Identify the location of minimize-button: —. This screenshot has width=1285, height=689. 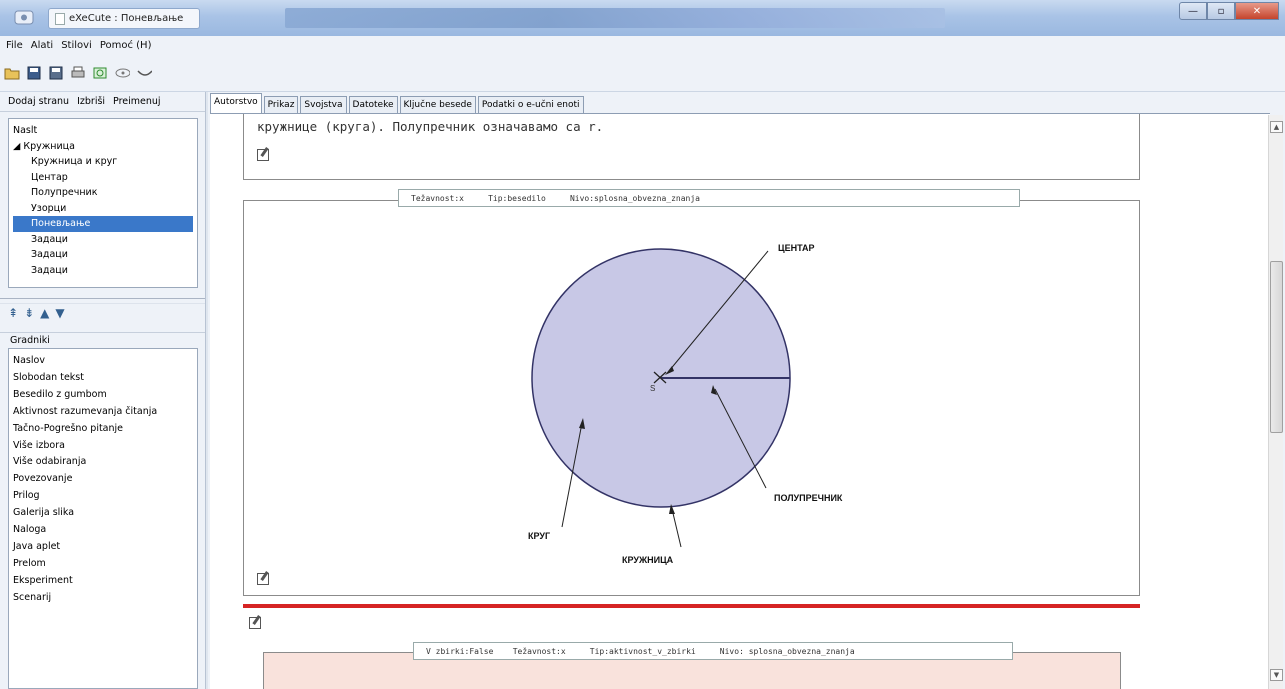
(1193, 11).